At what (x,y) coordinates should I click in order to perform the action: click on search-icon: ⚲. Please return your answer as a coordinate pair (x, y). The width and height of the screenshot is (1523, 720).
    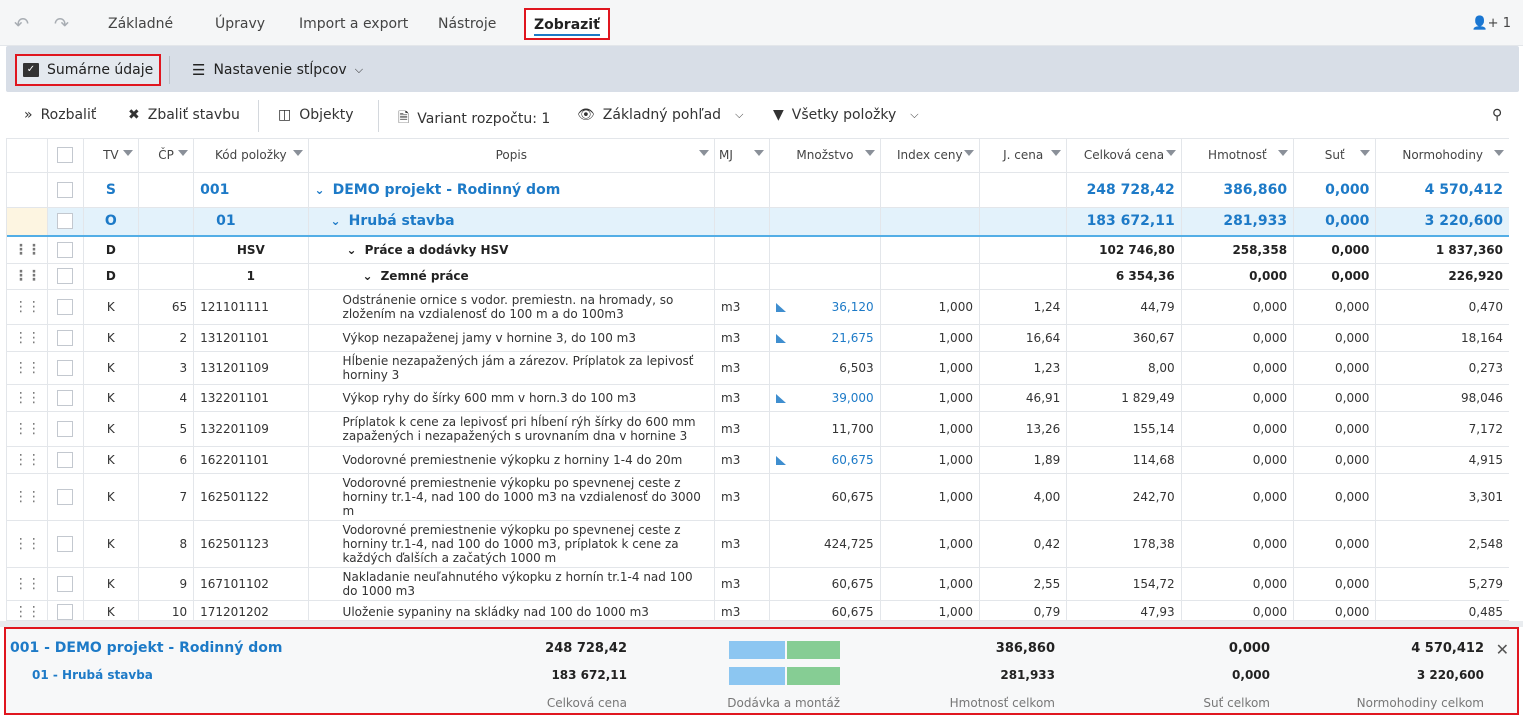
    Looking at the image, I should click on (1497, 115).